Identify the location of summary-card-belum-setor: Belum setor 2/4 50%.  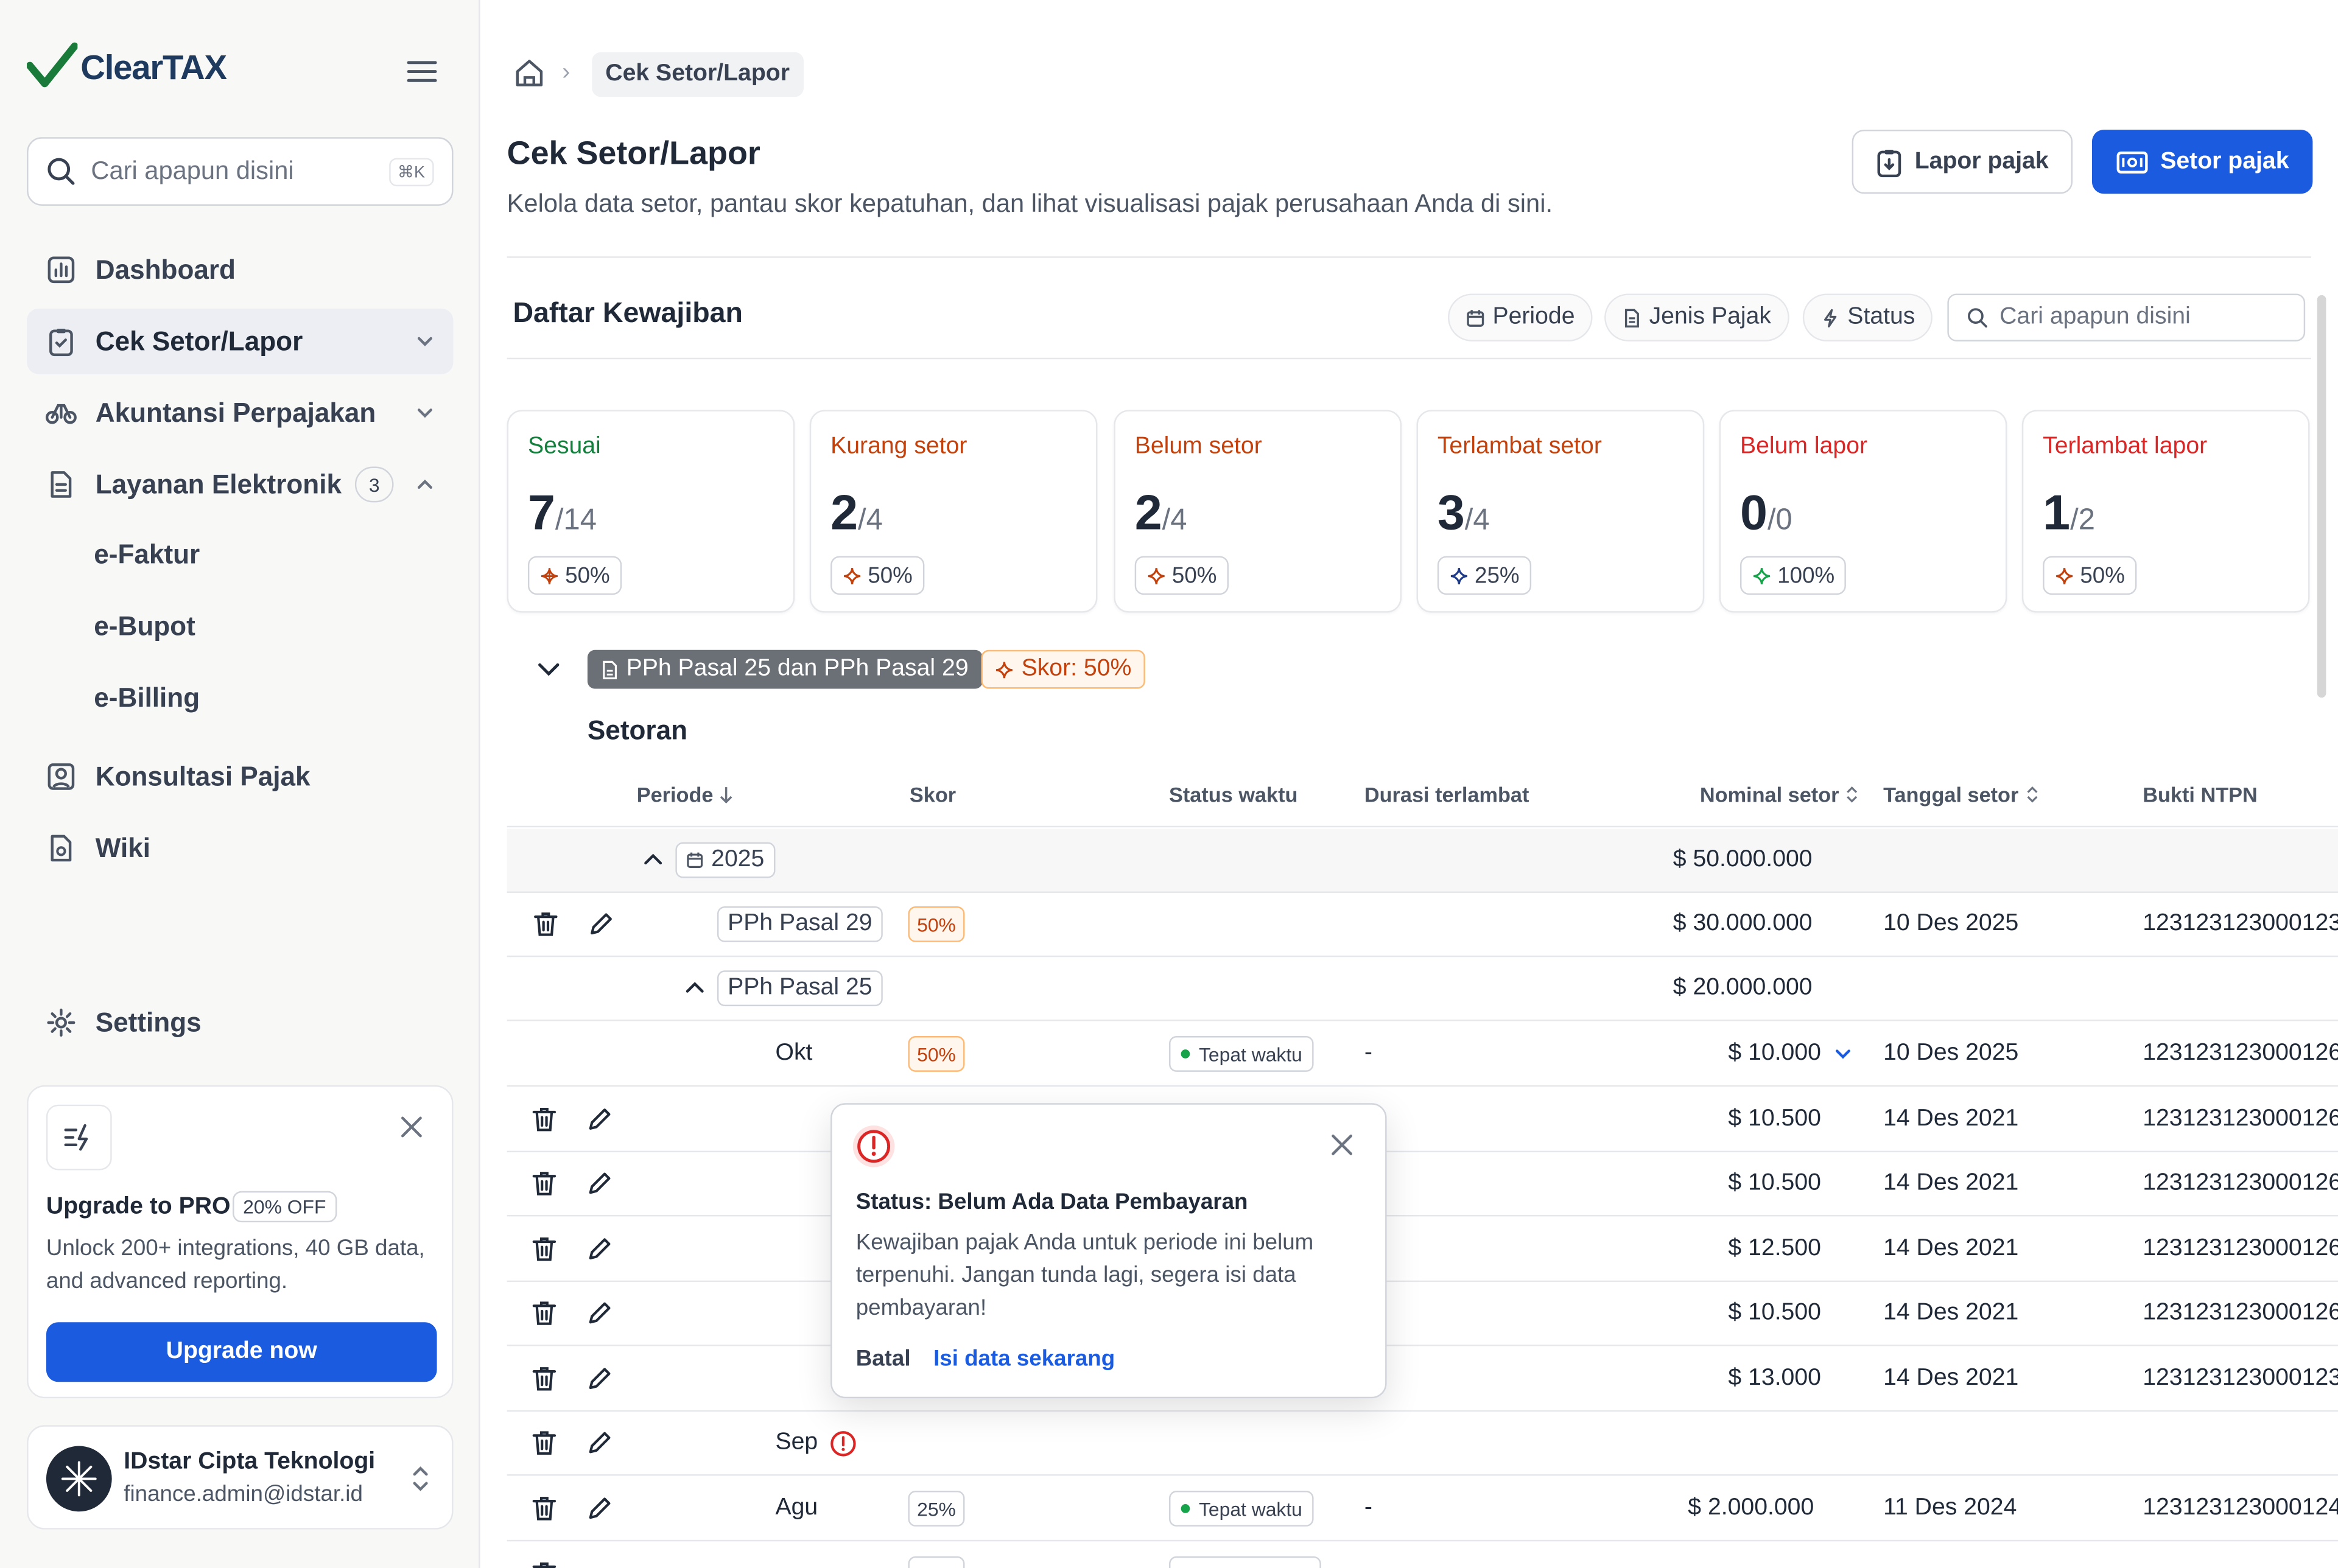
(1258, 511).